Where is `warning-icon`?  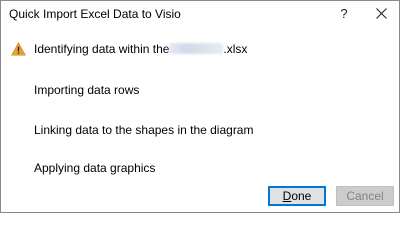
warning-icon is located at coordinates (18, 49).